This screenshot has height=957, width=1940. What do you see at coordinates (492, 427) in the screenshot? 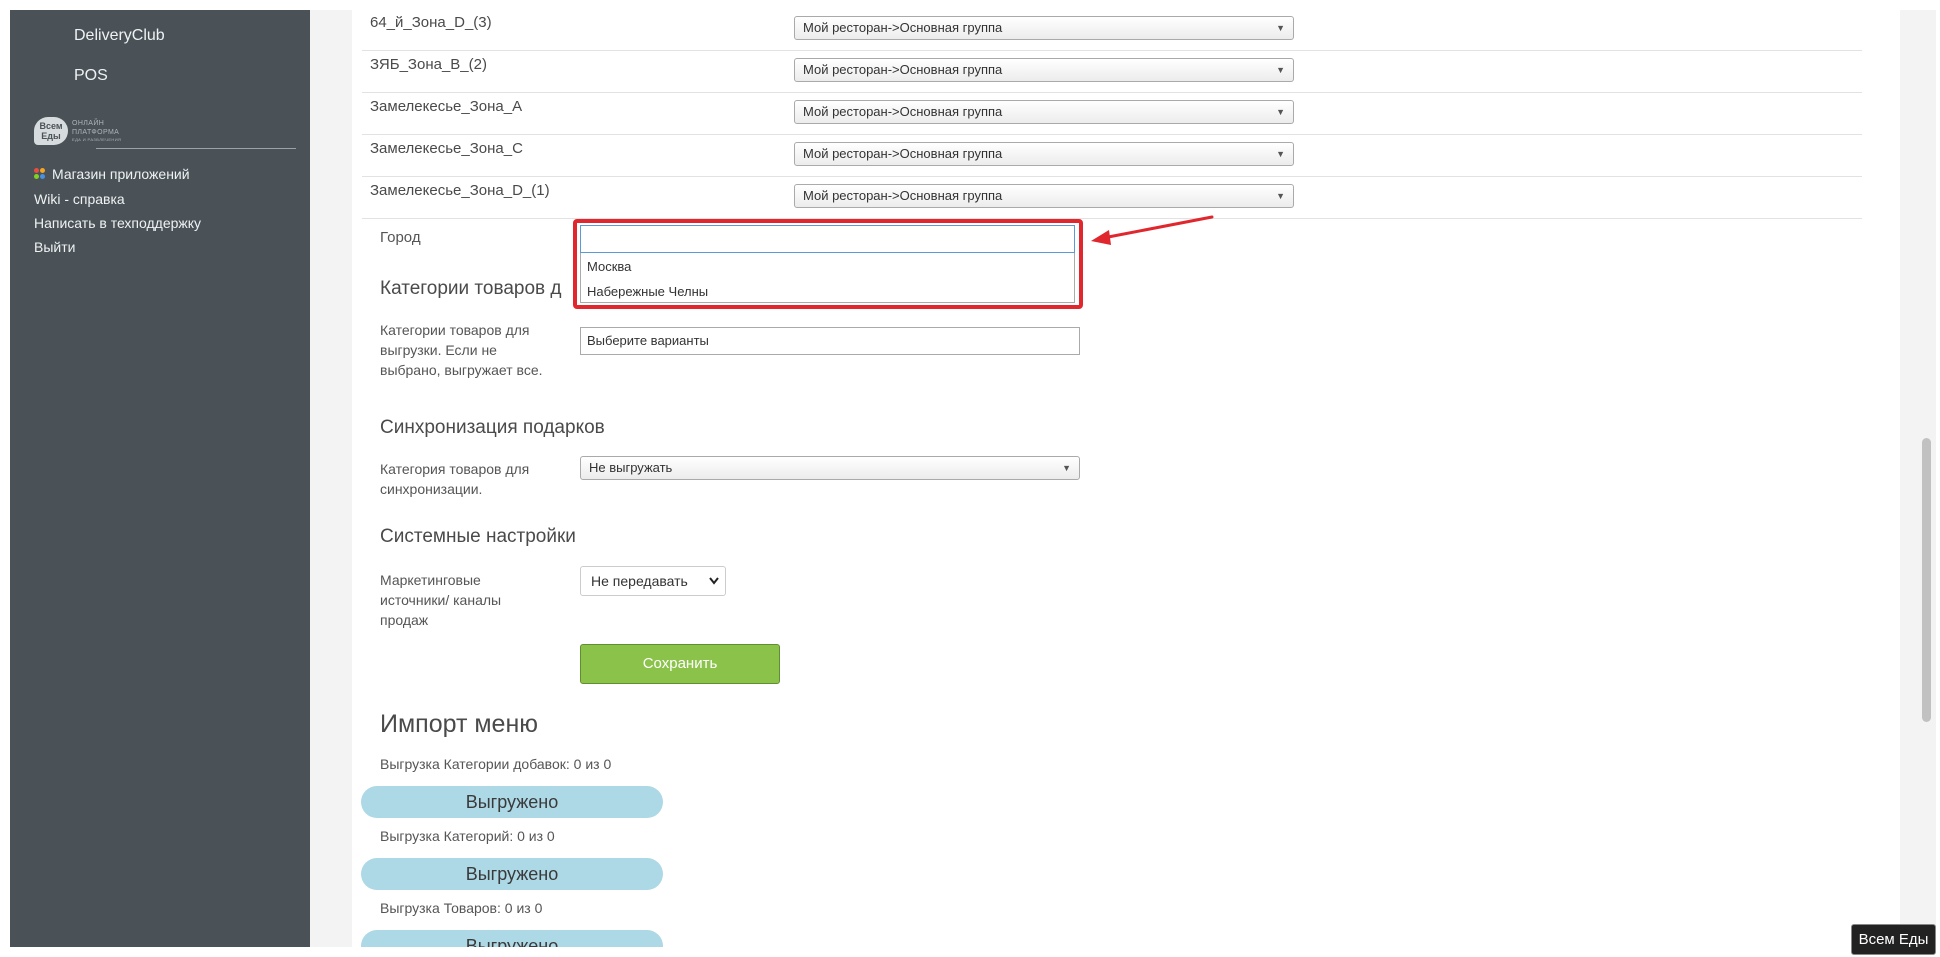
I see `gifts-section-title: Синхронизация подарков` at bounding box center [492, 427].